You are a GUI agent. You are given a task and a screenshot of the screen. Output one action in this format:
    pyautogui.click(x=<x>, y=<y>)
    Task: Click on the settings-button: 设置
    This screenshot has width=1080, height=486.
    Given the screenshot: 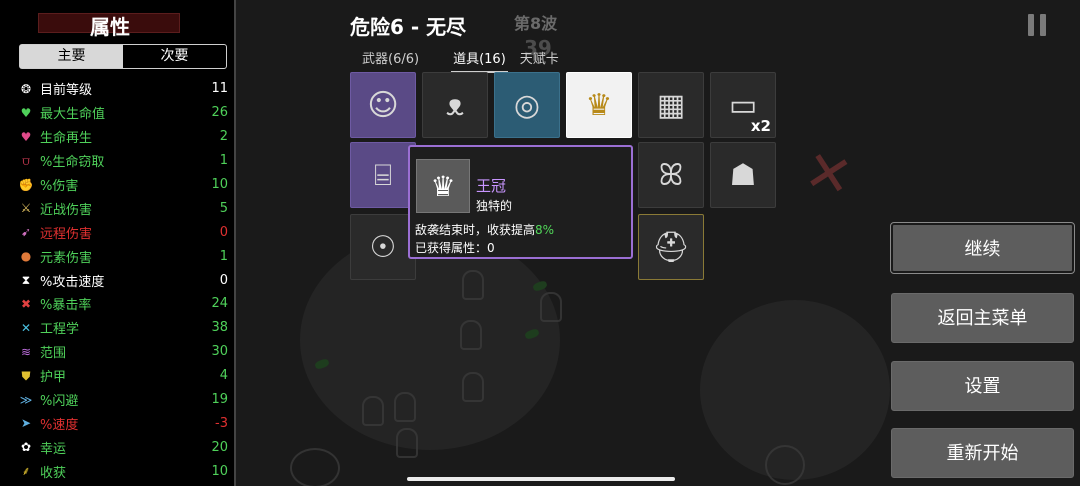 What is the action you would take?
    pyautogui.click(x=982, y=386)
    